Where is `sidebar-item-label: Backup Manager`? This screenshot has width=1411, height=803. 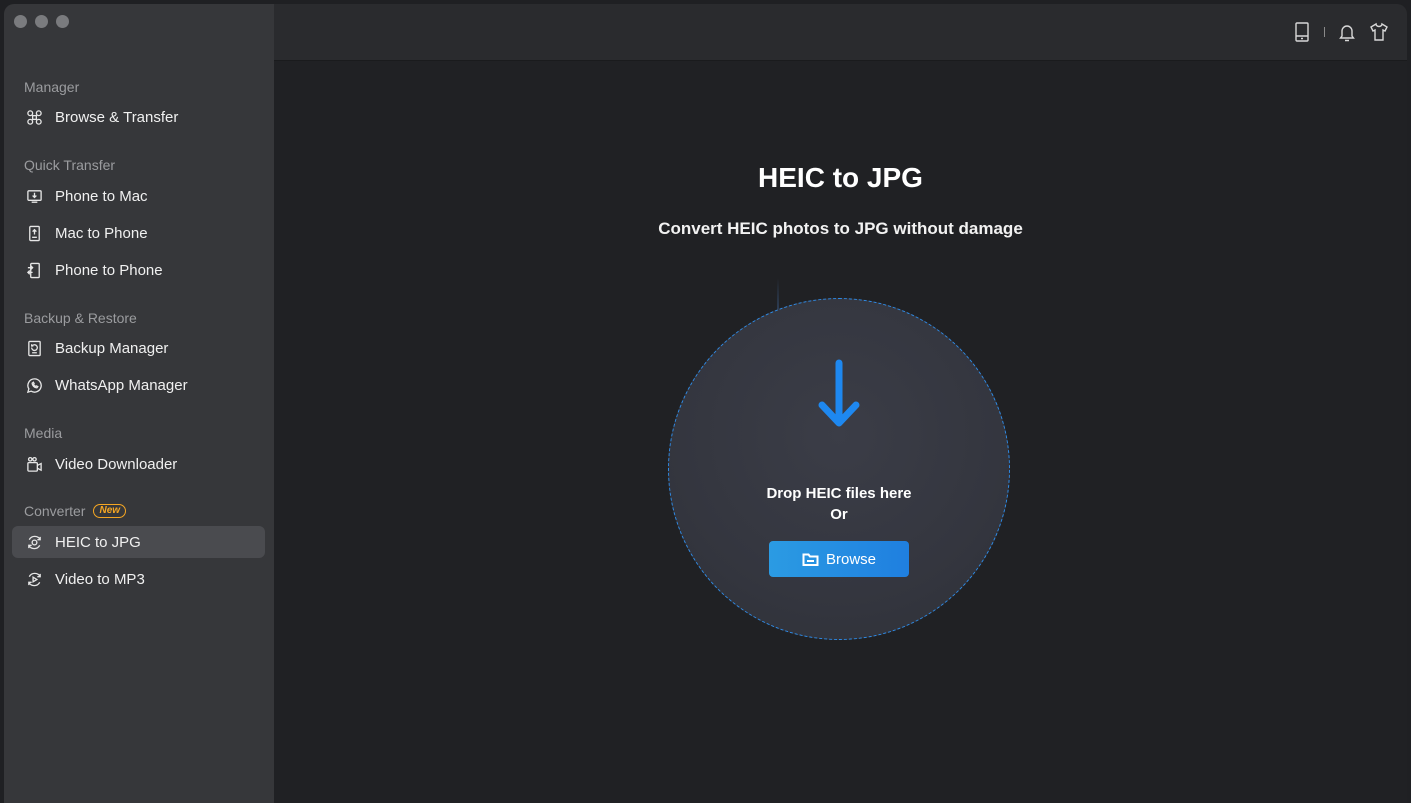 sidebar-item-label: Backup Manager is located at coordinates (112, 348).